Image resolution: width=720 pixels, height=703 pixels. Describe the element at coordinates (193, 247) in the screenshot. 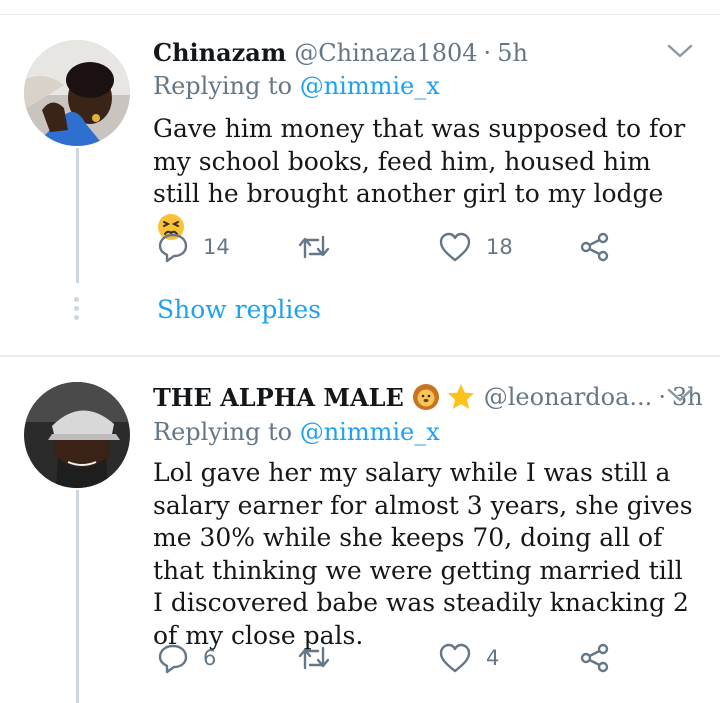

I see `reply-button: 14` at that location.